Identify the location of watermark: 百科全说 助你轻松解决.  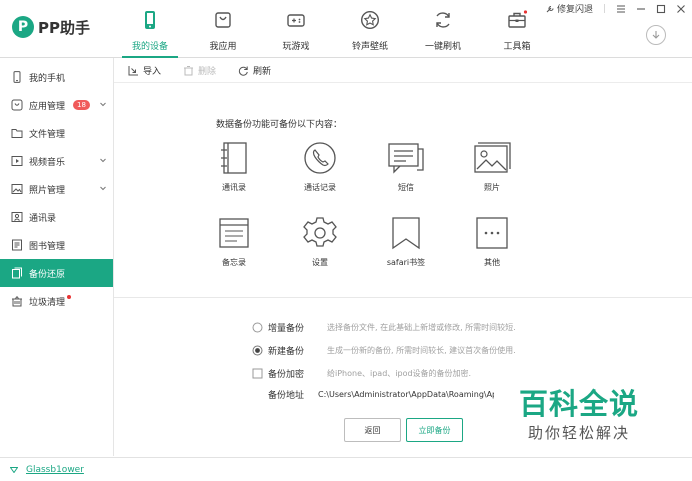
(579, 415).